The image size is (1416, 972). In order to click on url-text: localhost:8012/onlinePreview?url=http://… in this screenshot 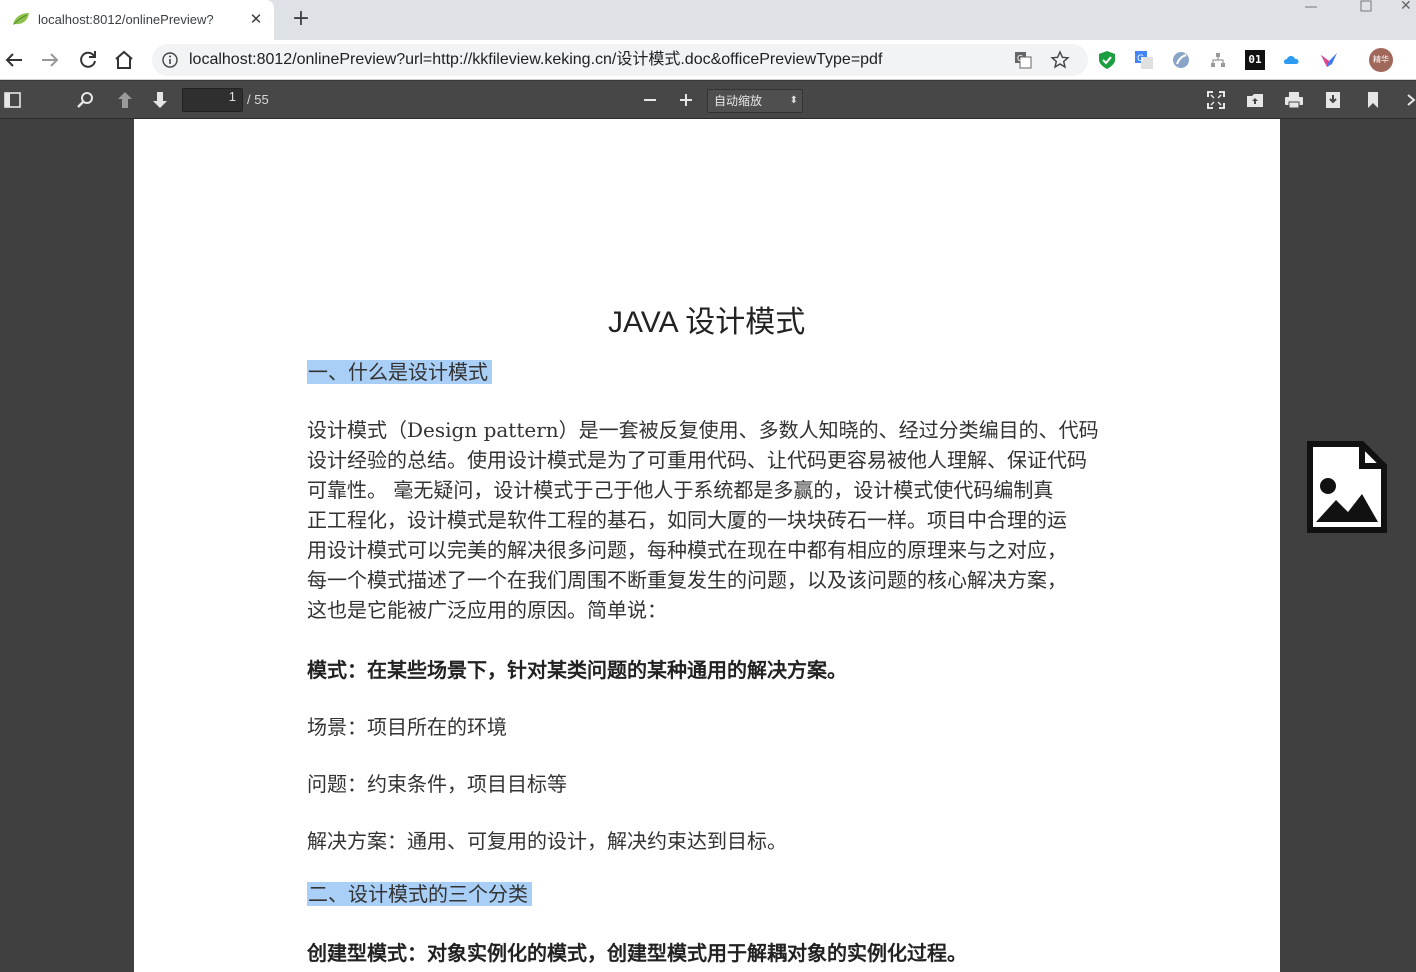, I will do `click(599, 60)`.